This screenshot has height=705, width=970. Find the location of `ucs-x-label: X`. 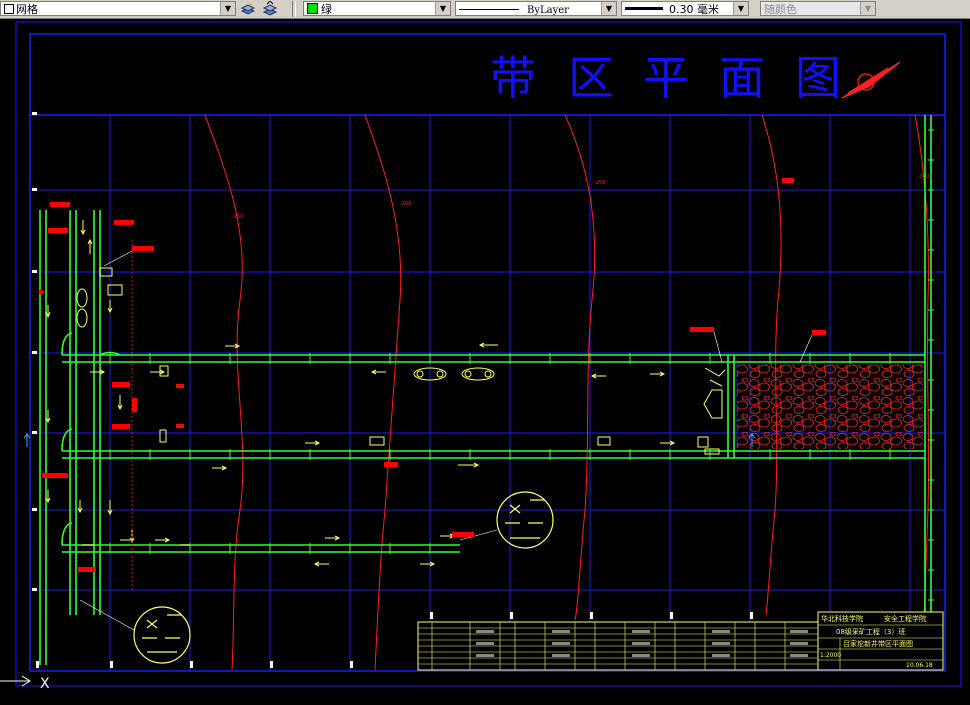

ucs-x-label: X is located at coordinates (45, 683).